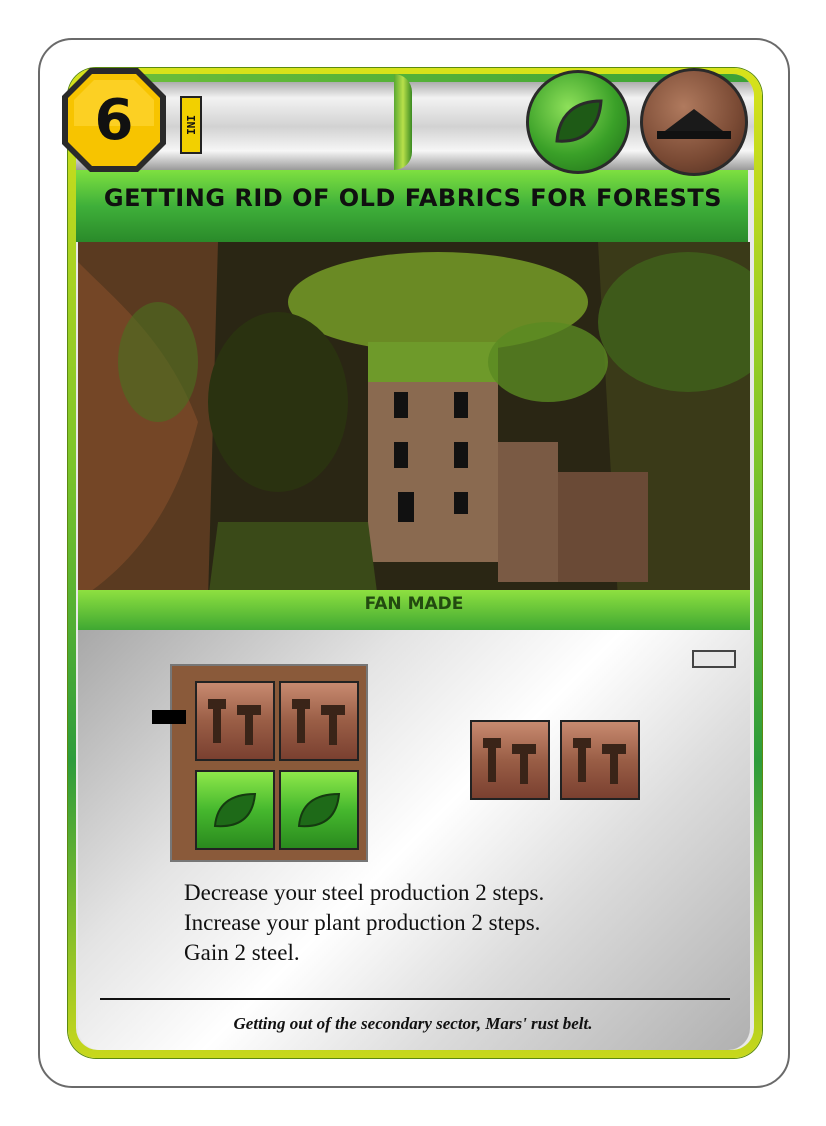 The image size is (826, 1126). I want to click on flavor-divider, so click(415, 999).